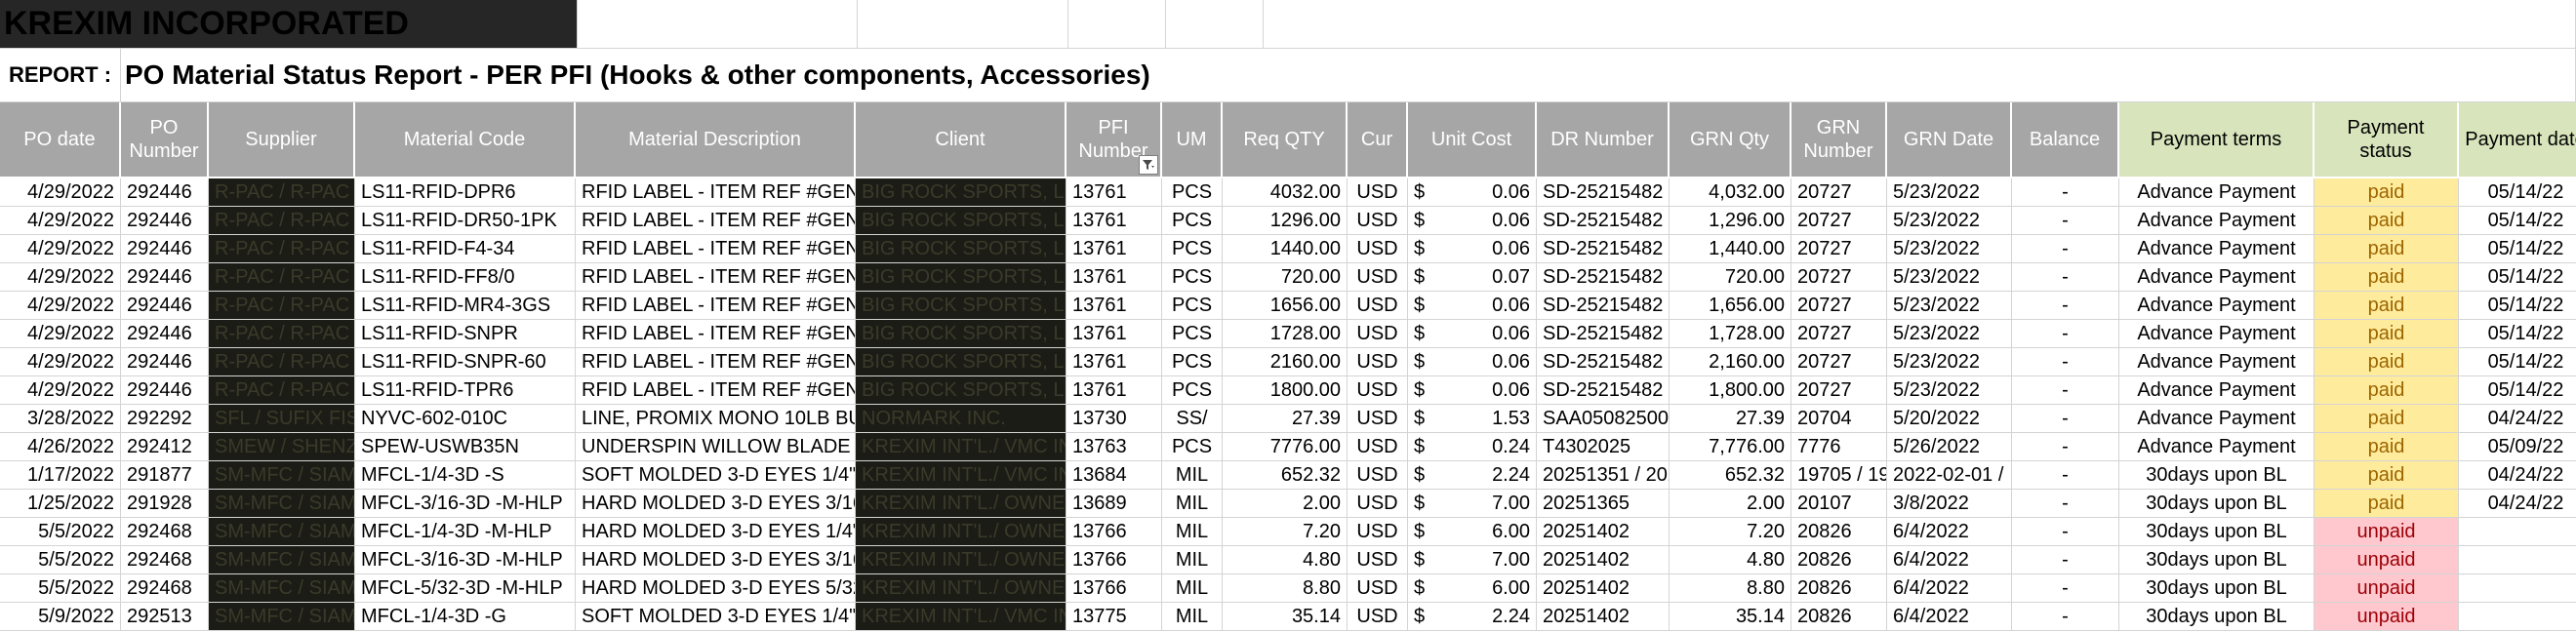 The width and height of the screenshot is (2576, 632). I want to click on cell-material-code: LS11-RFID-SNPR, so click(465, 334).